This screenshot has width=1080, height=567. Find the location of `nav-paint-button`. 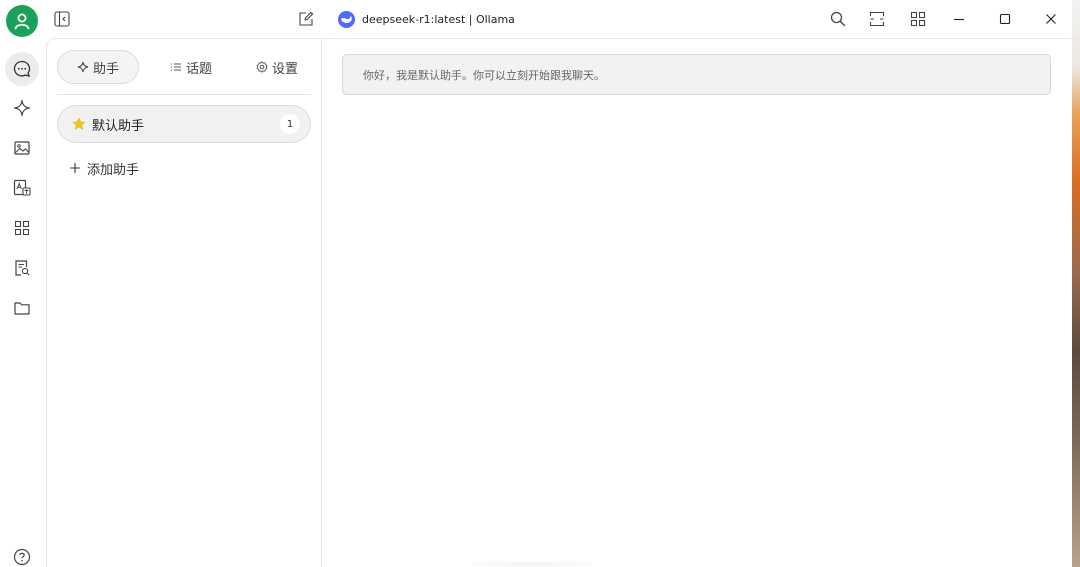

nav-paint-button is located at coordinates (22, 148).